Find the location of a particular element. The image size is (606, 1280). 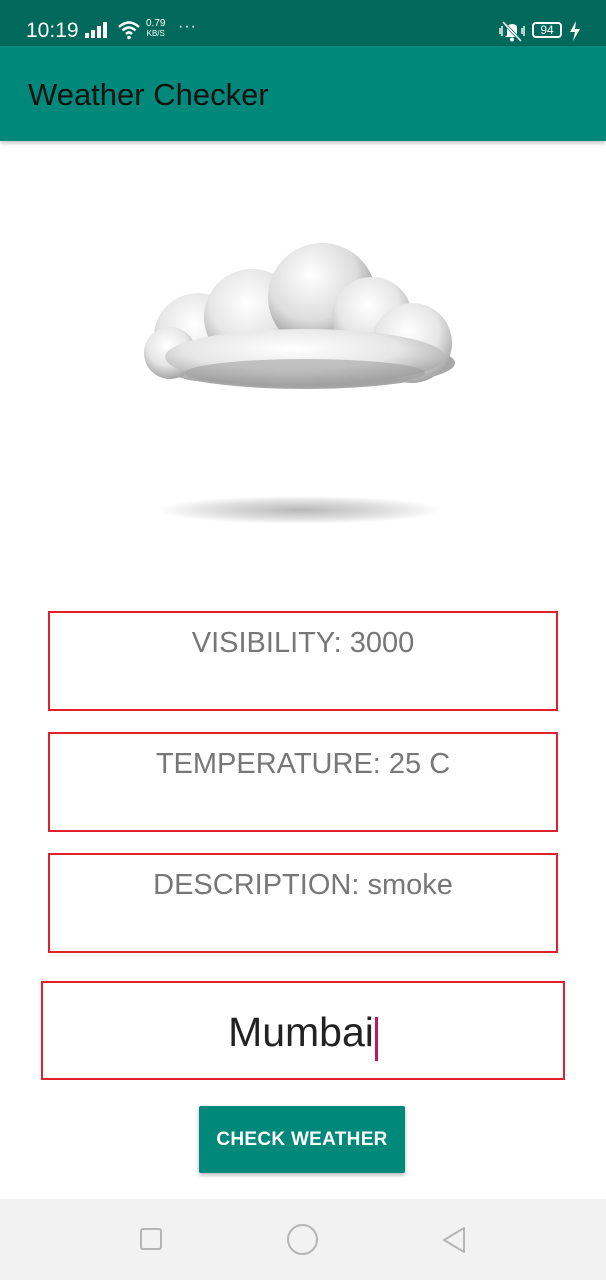

battery-icon: 94 is located at coordinates (547, 30).